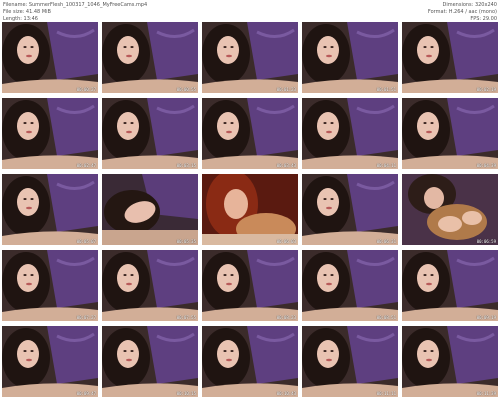  I want to click on video-thumbnail: 00:11:39, so click(450, 361).